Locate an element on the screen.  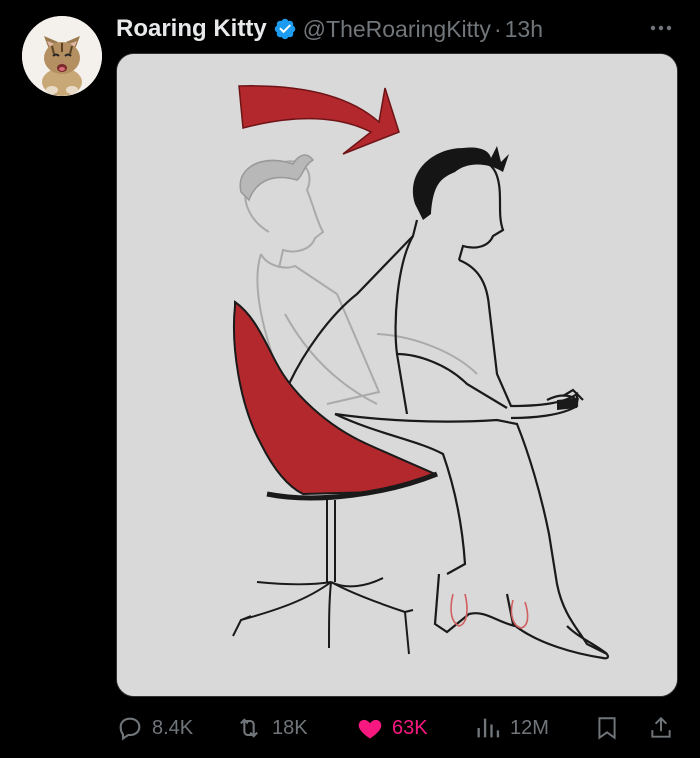
share-icon is located at coordinates (661, 727).